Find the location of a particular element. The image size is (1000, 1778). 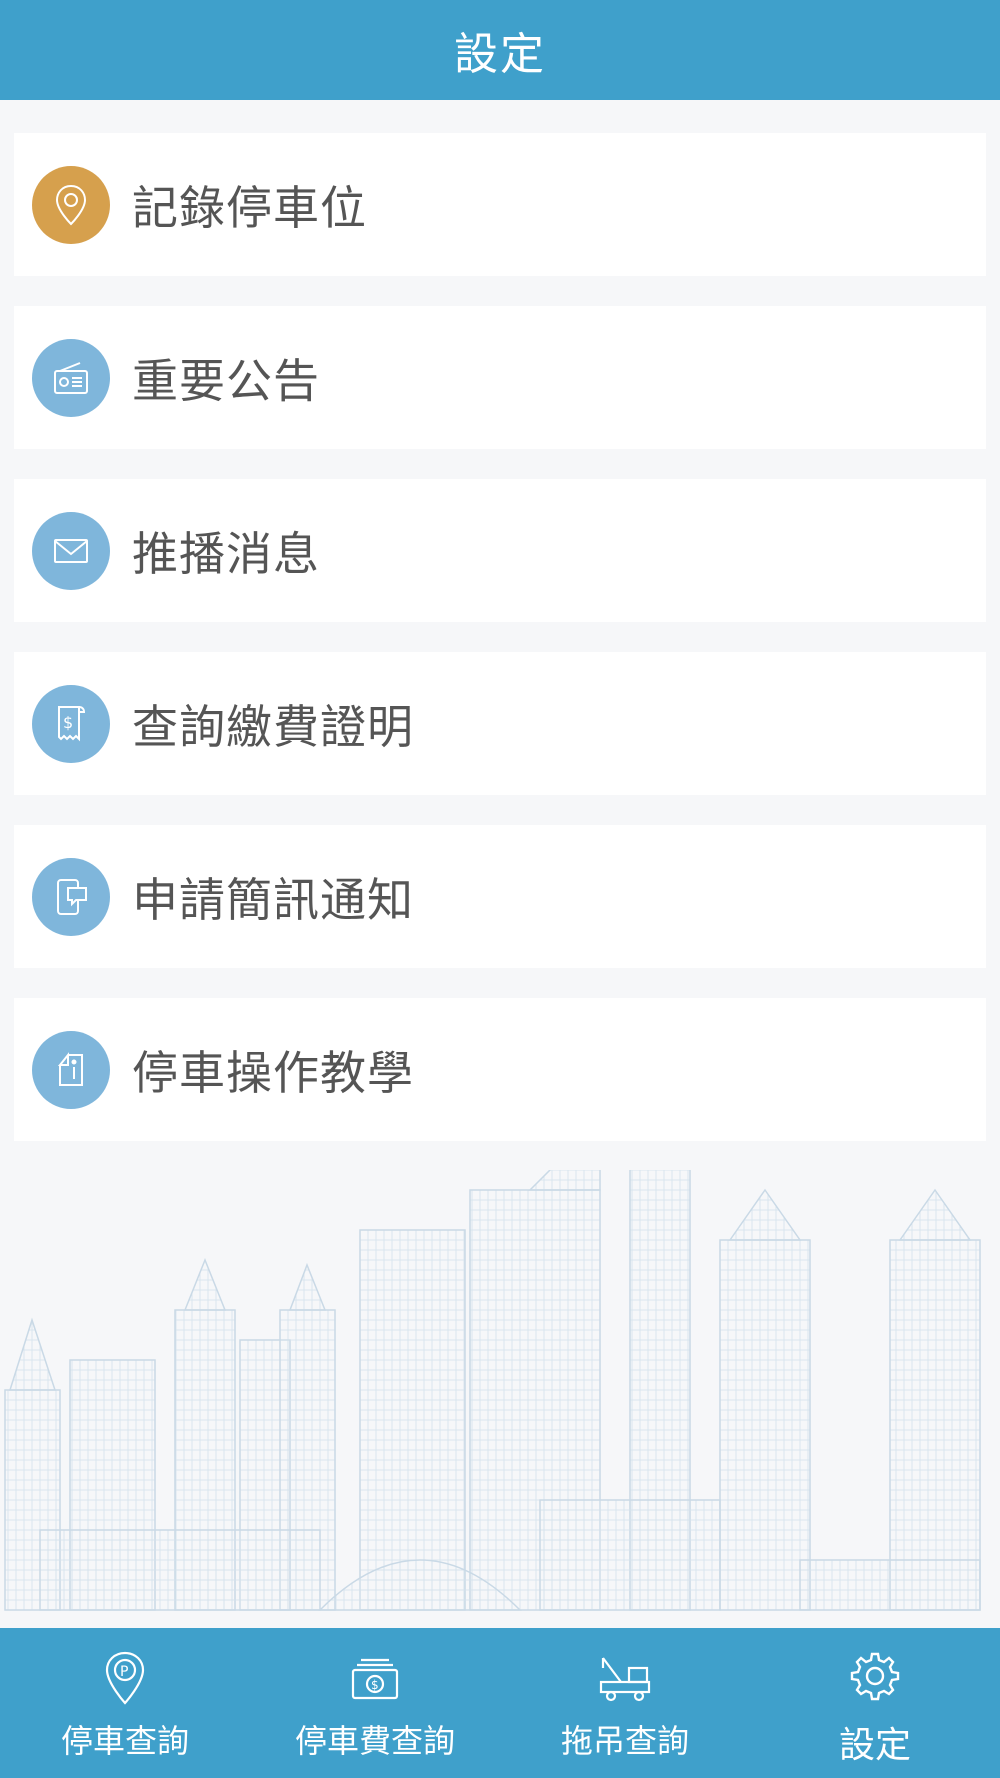

menu-item-sms-notification: 申請簡訊通知 is located at coordinates (500, 896).